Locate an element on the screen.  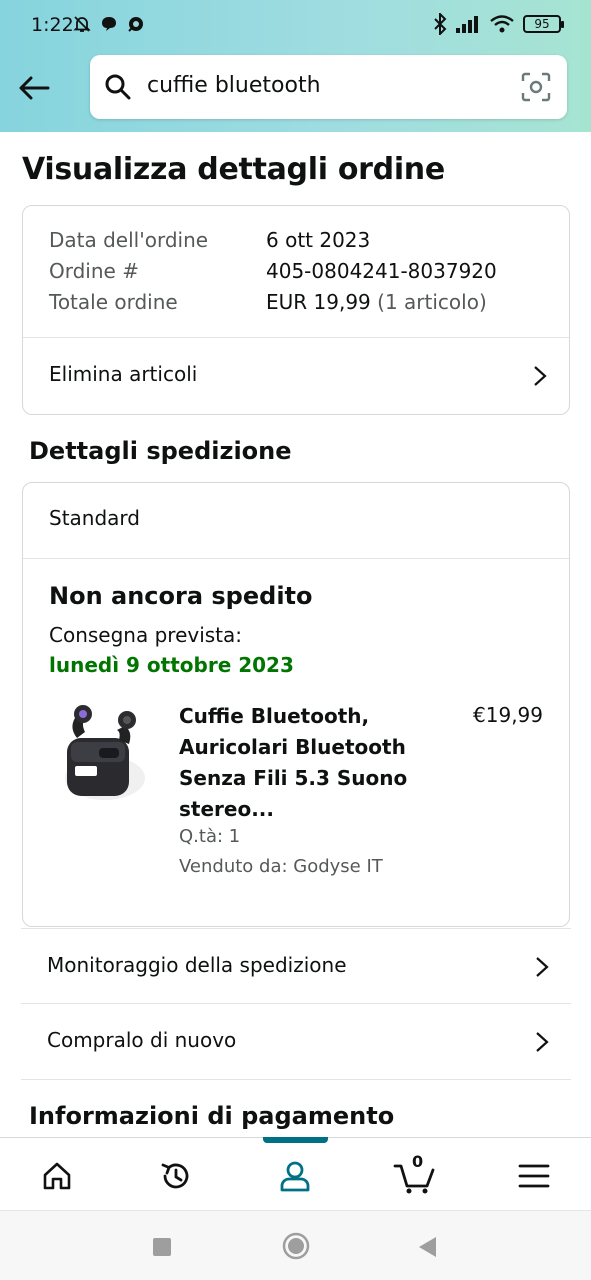
search-bar: cuffie bluetooth is located at coordinates (328, 87).